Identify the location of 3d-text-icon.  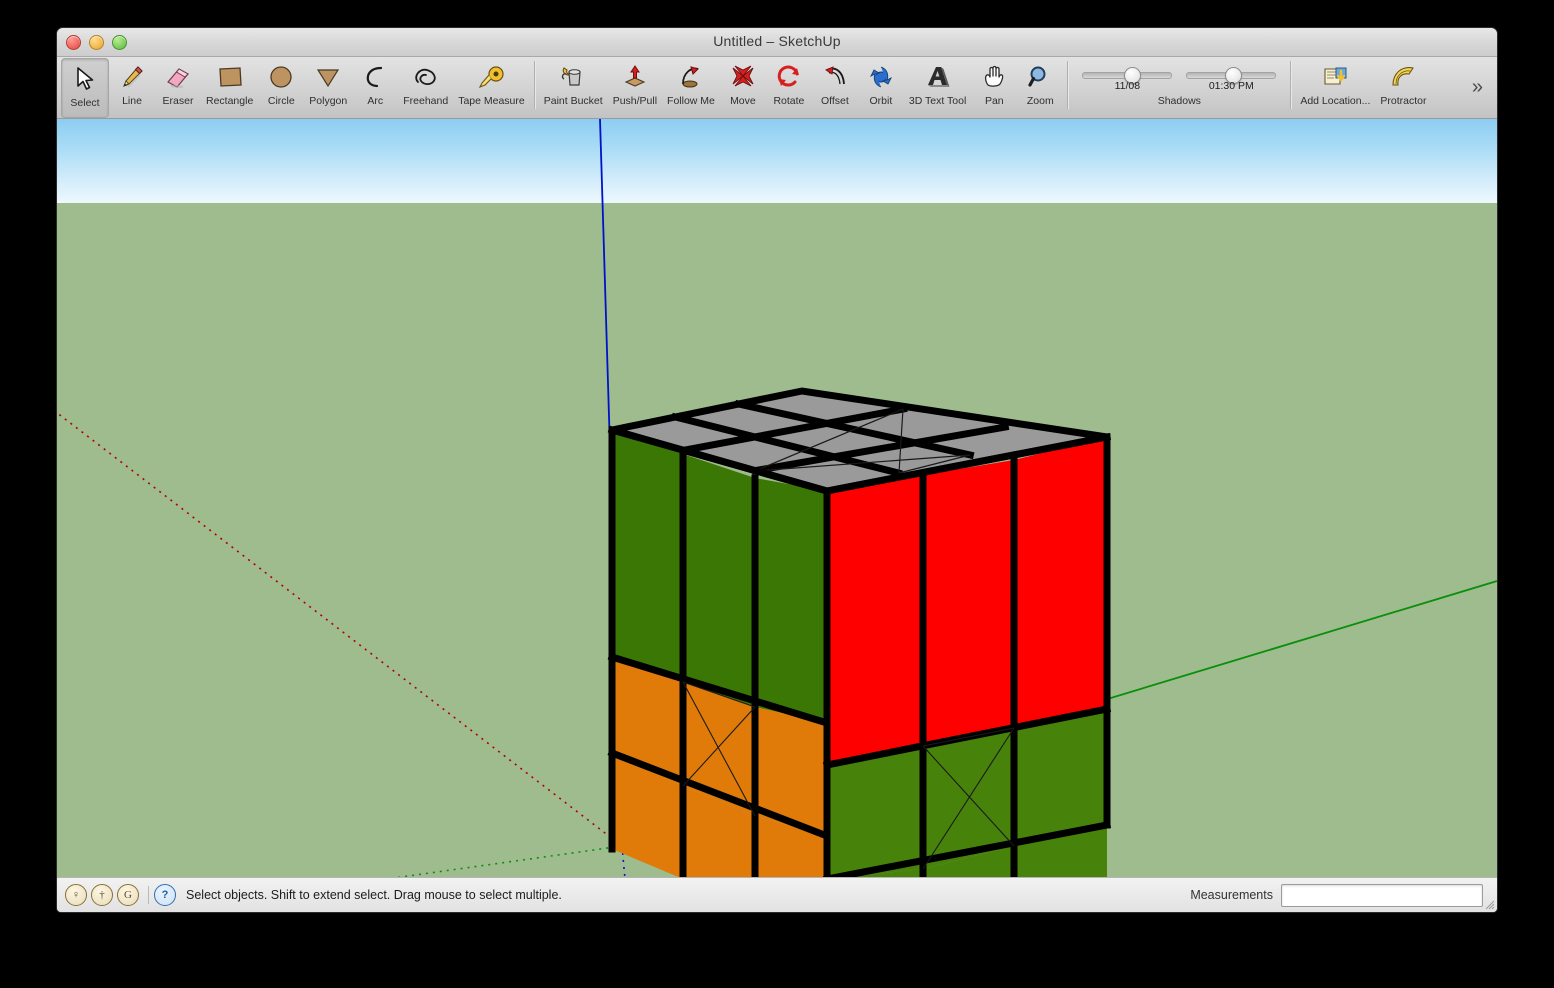
(938, 76).